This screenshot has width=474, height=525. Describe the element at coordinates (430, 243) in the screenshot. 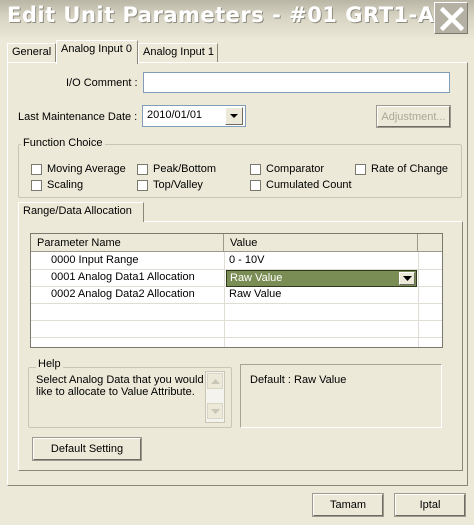

I see `column-header-spacer` at that location.